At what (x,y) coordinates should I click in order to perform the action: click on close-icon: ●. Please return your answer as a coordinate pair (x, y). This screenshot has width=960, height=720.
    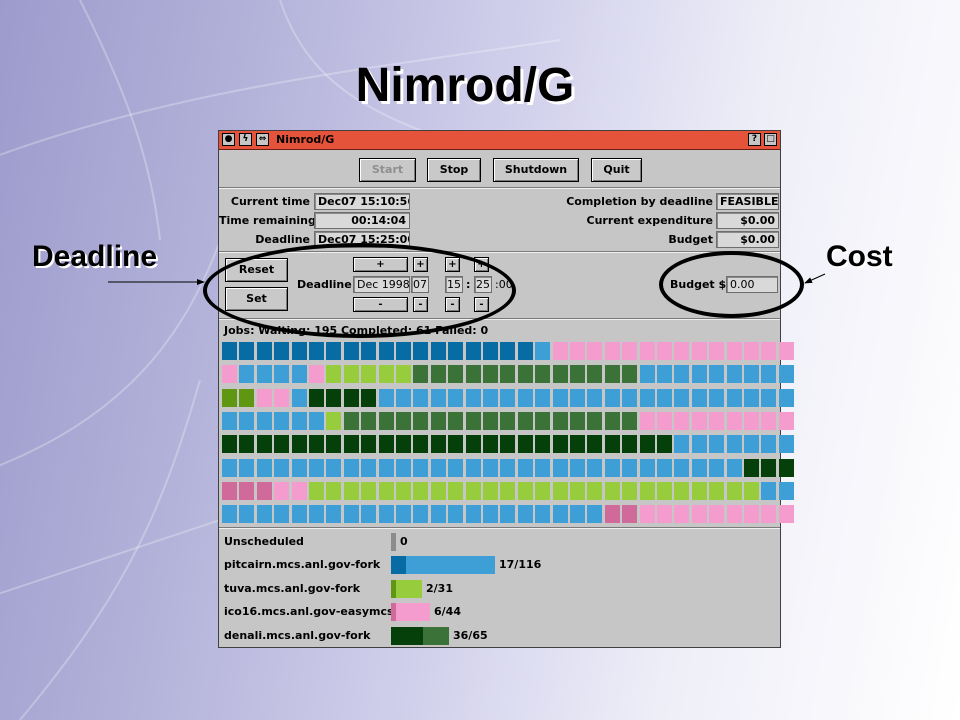
    Looking at the image, I should click on (228, 139).